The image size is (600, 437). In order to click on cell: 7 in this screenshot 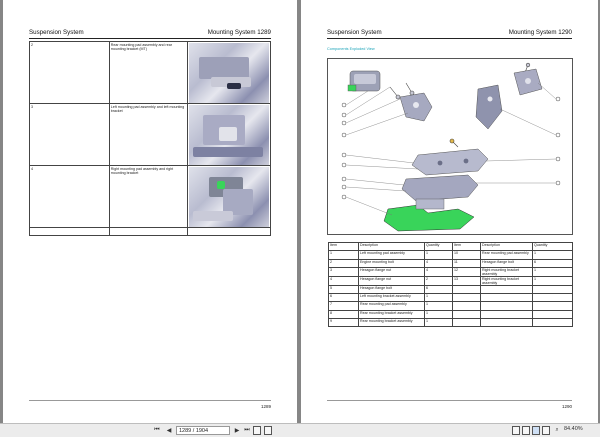, I will do `click(343, 306)`.